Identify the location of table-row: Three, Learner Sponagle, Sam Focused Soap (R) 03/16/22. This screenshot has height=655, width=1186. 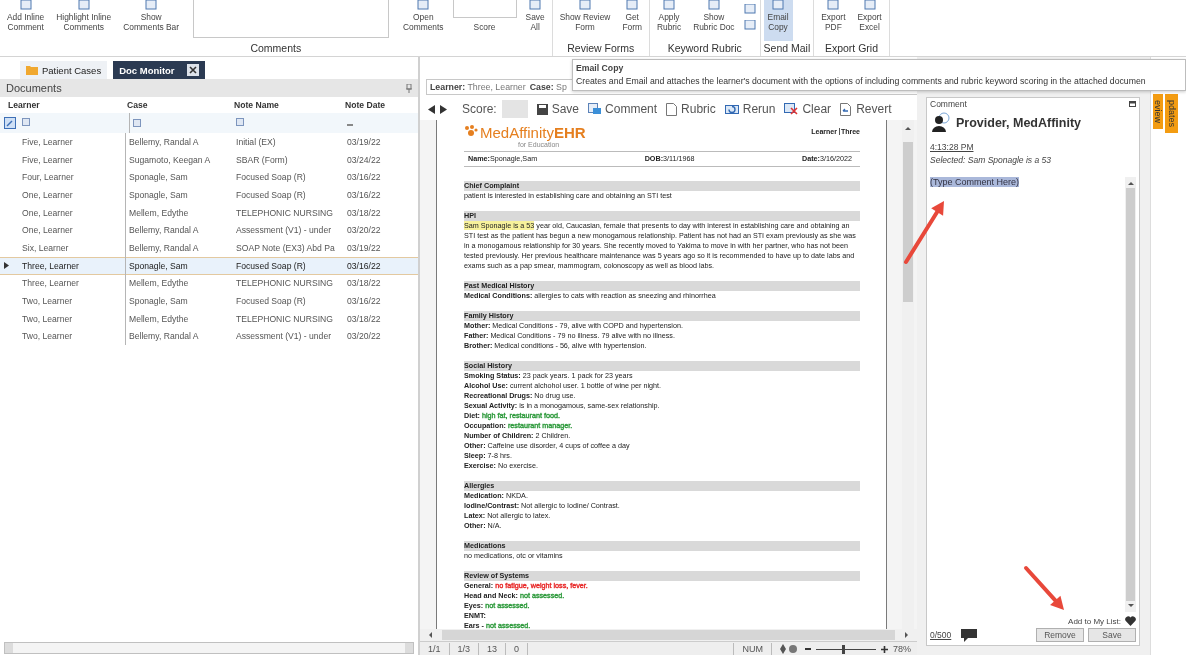
(209, 265).